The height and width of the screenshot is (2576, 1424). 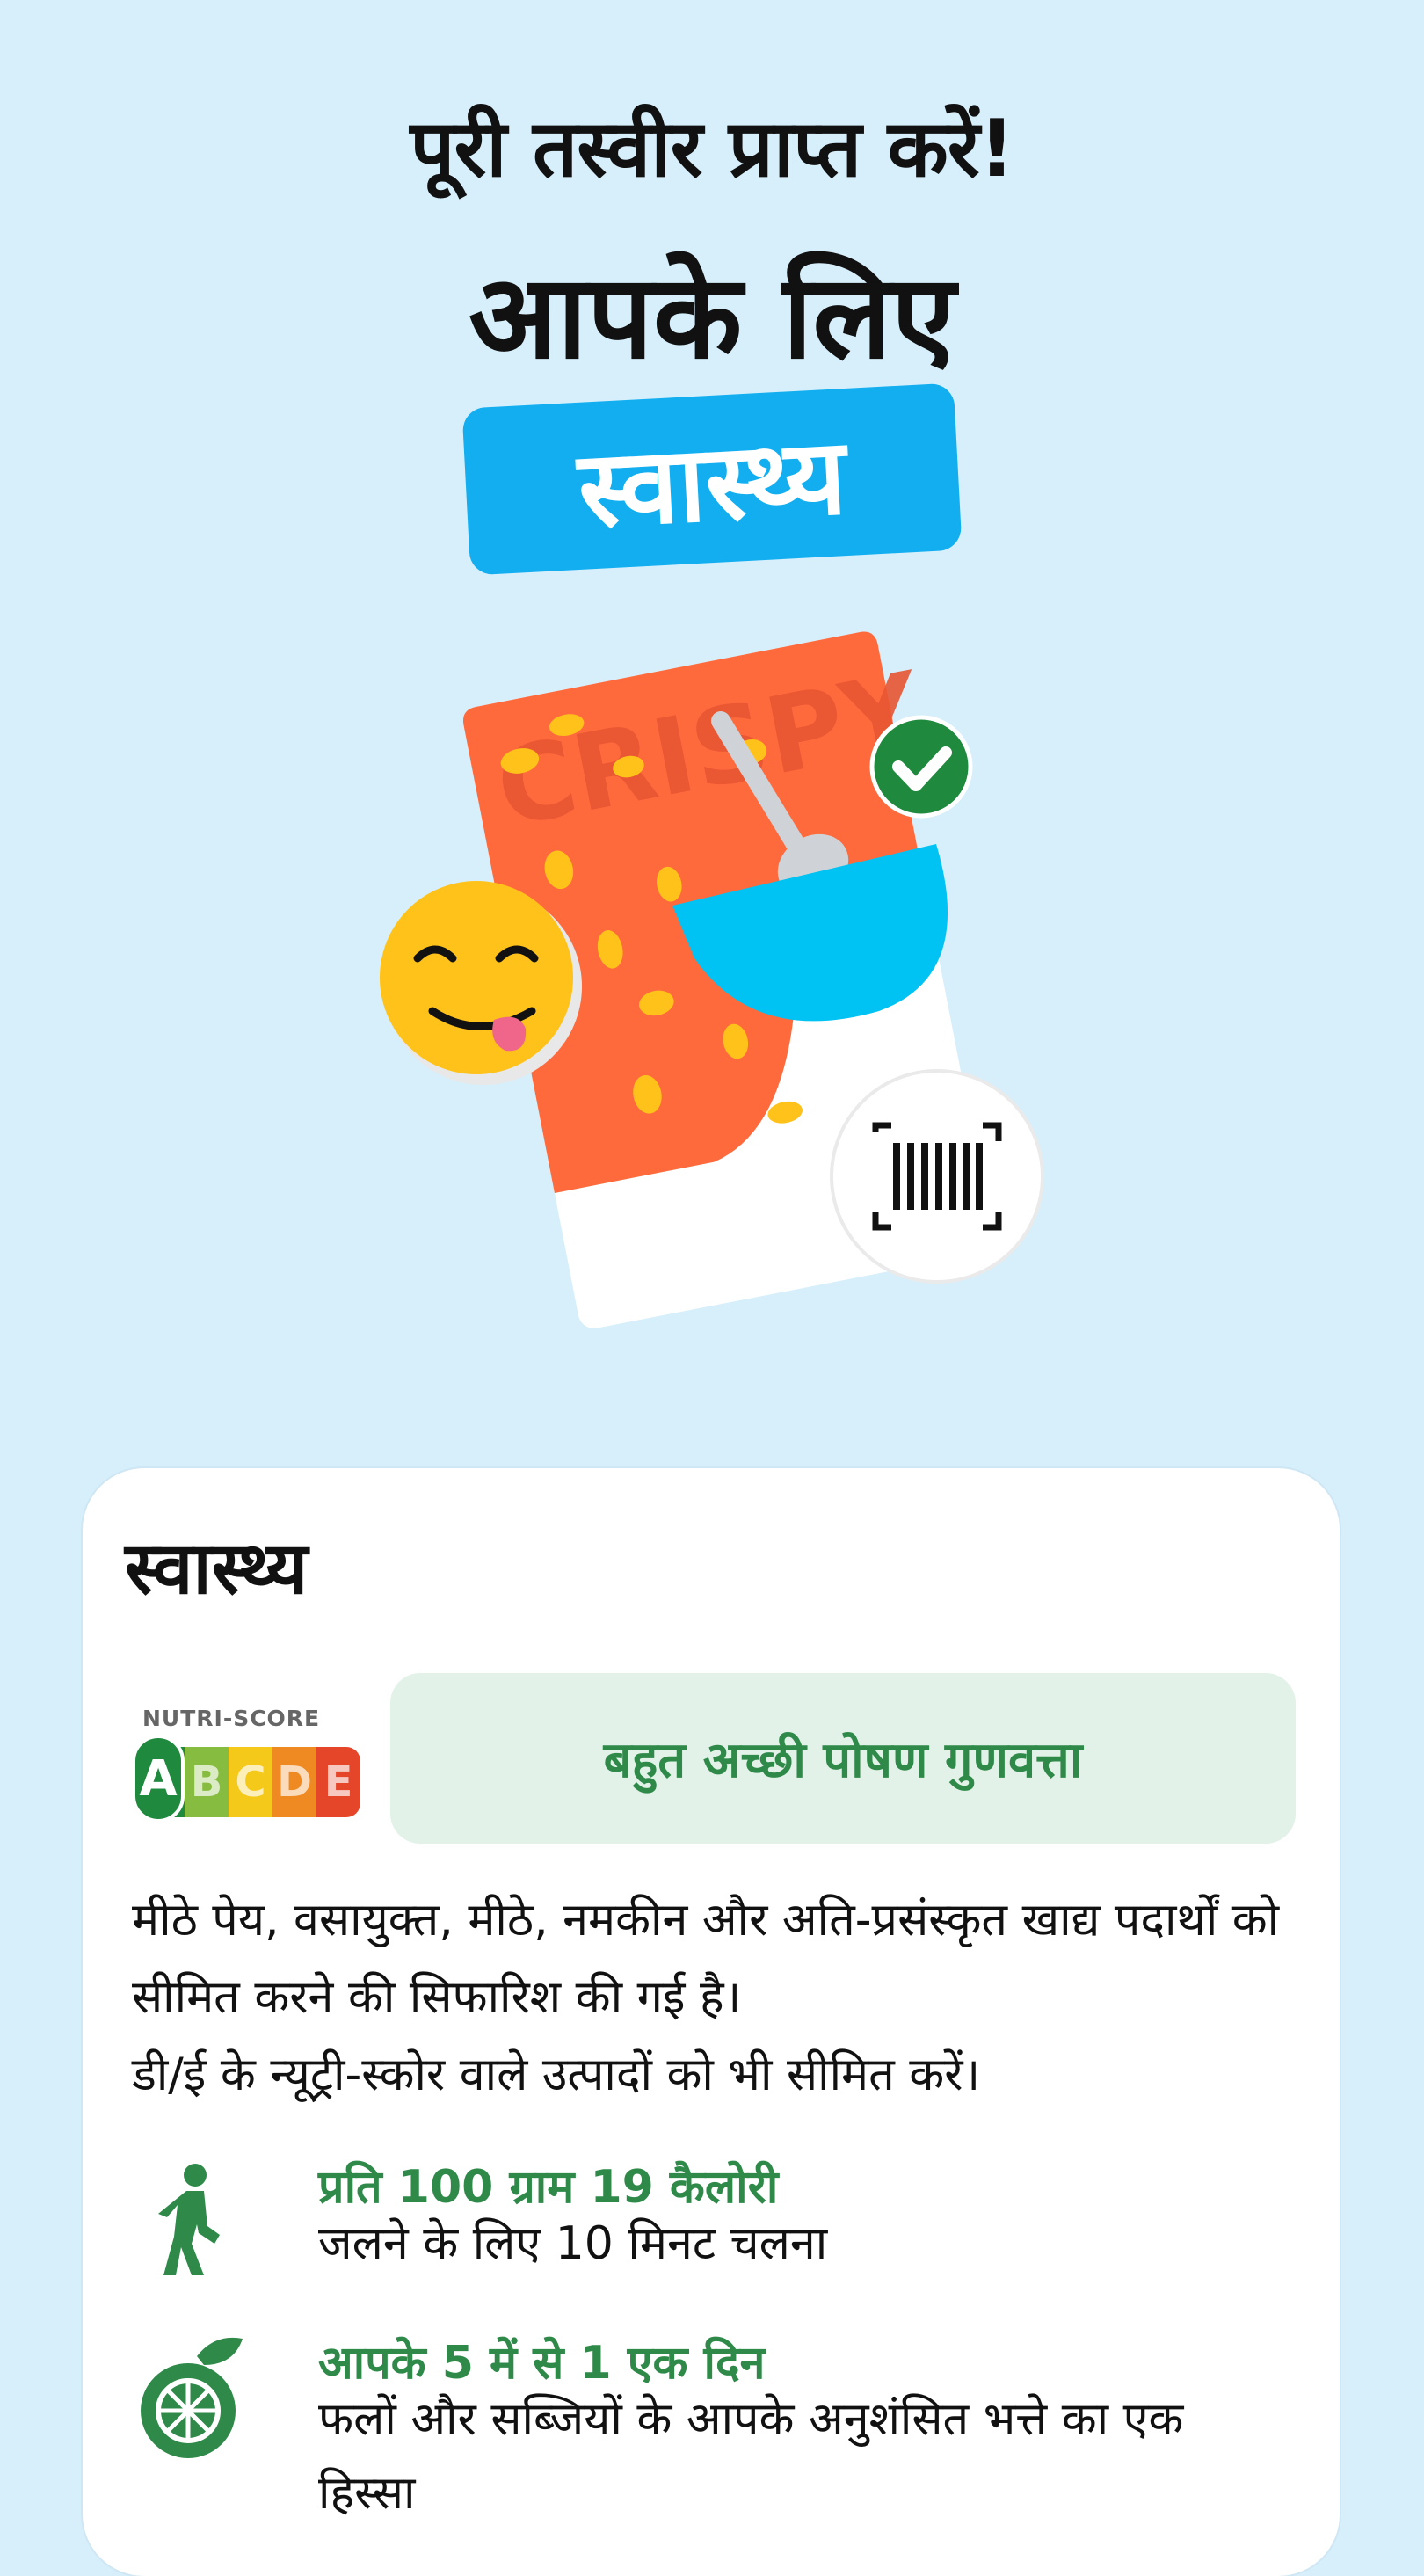 I want to click on calorie-text: जलने के लिए 10 मिनट चलना, so click(x=573, y=2243).